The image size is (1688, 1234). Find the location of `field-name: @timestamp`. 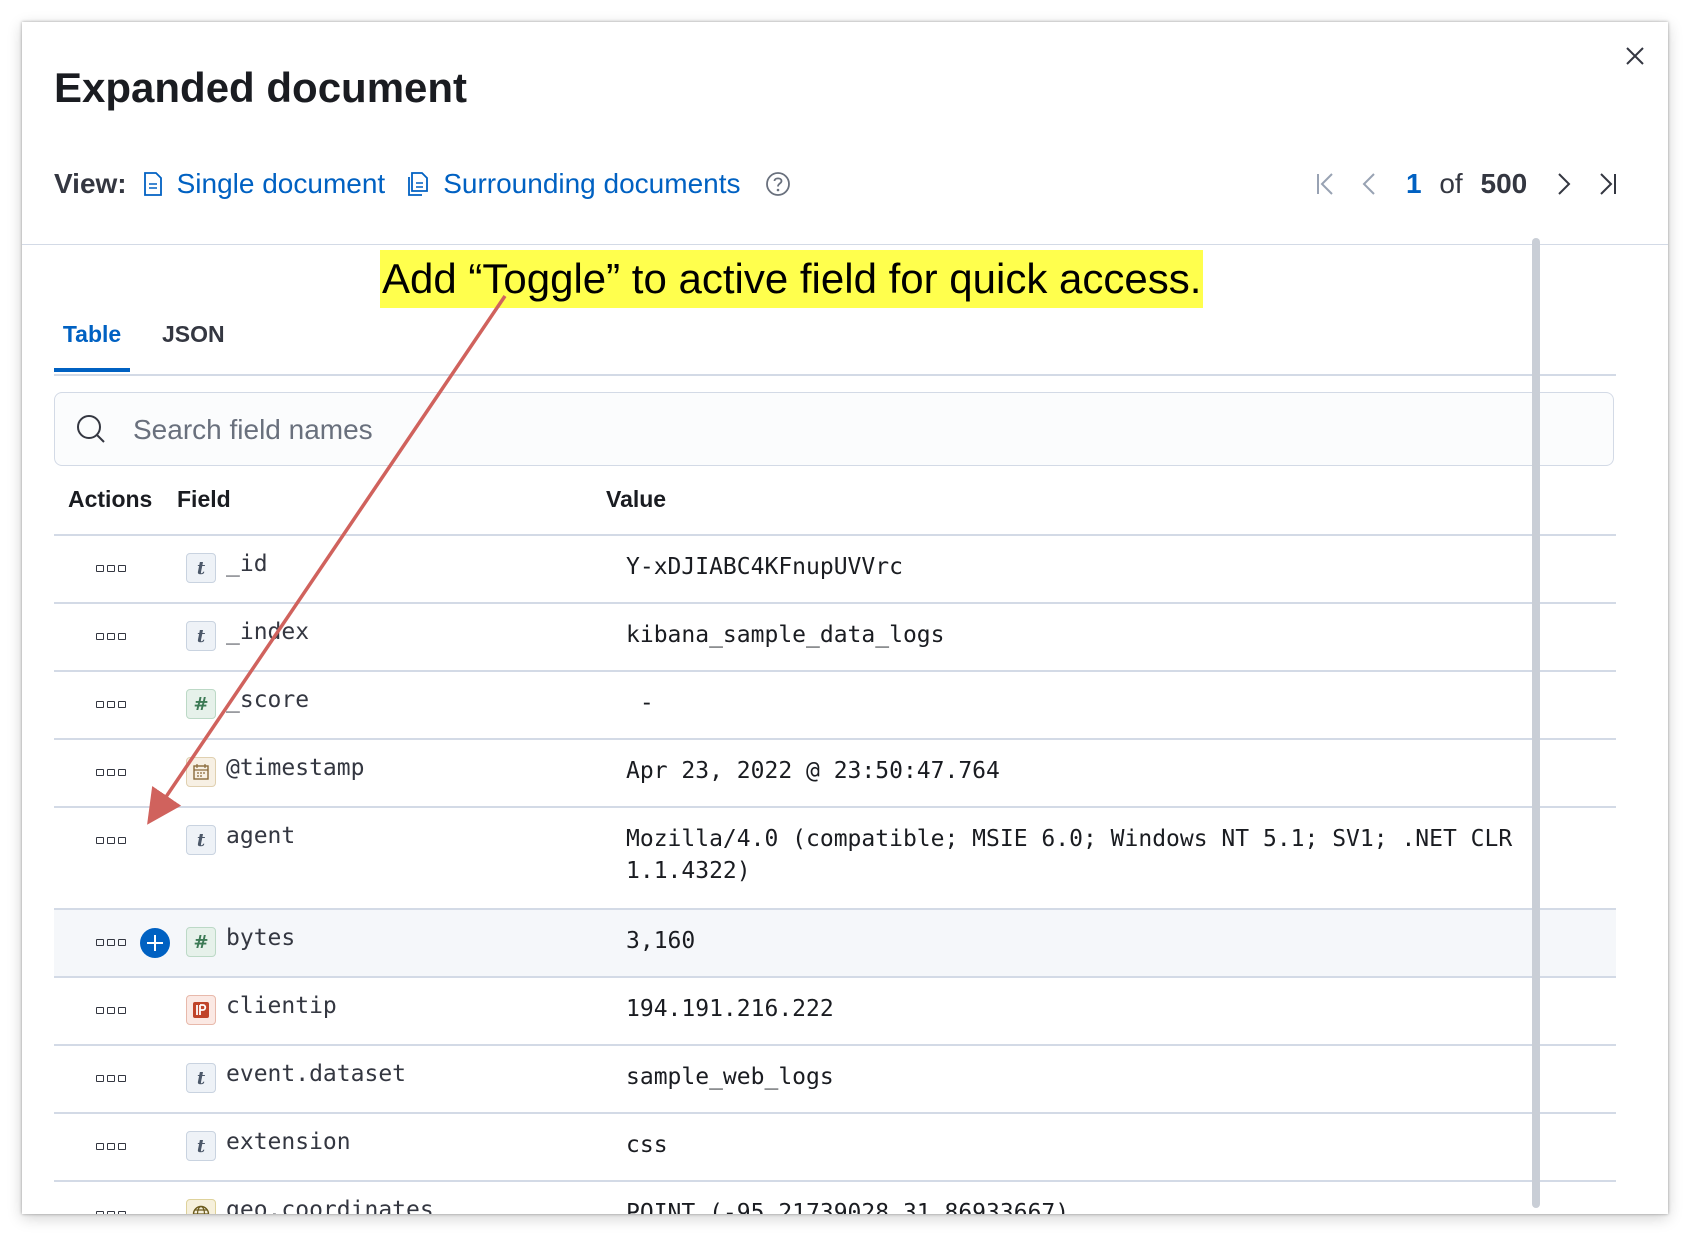

field-name: @timestamp is located at coordinates (295, 768).